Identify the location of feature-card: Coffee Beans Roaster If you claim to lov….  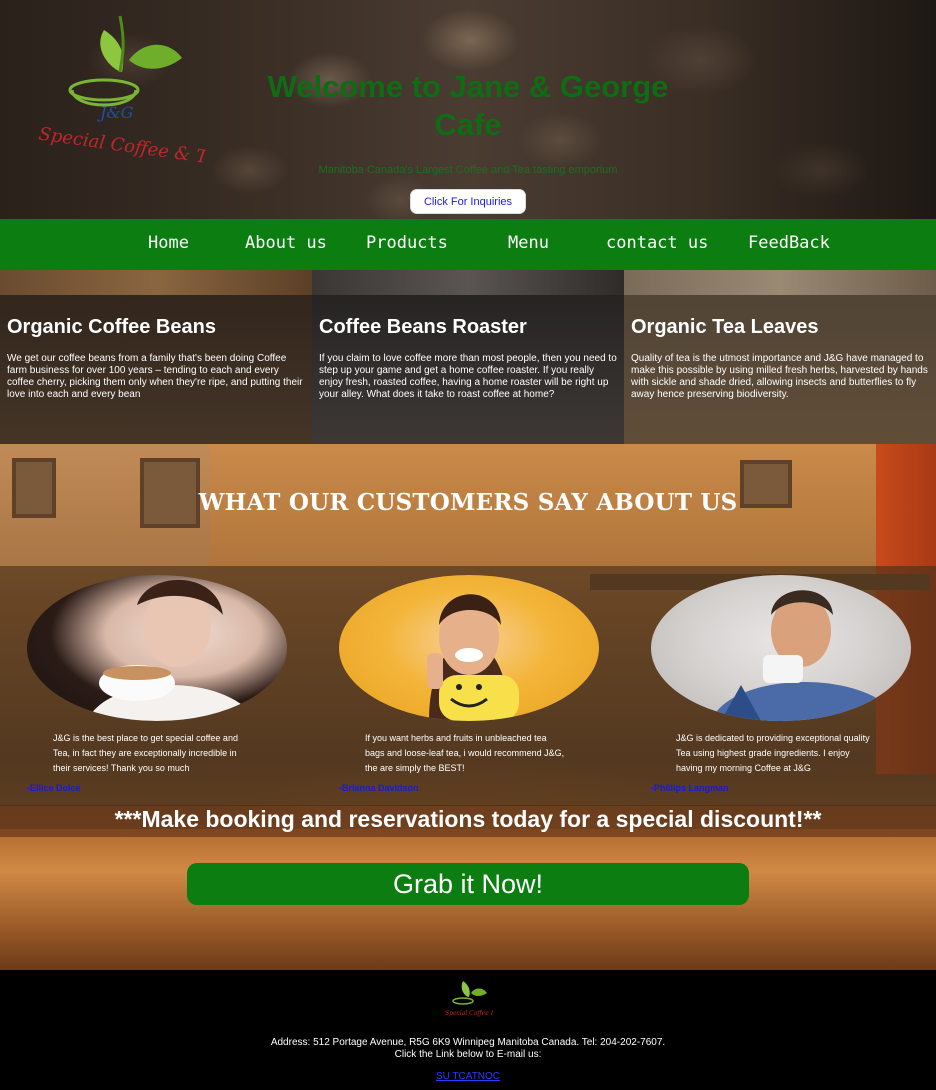
(468, 357).